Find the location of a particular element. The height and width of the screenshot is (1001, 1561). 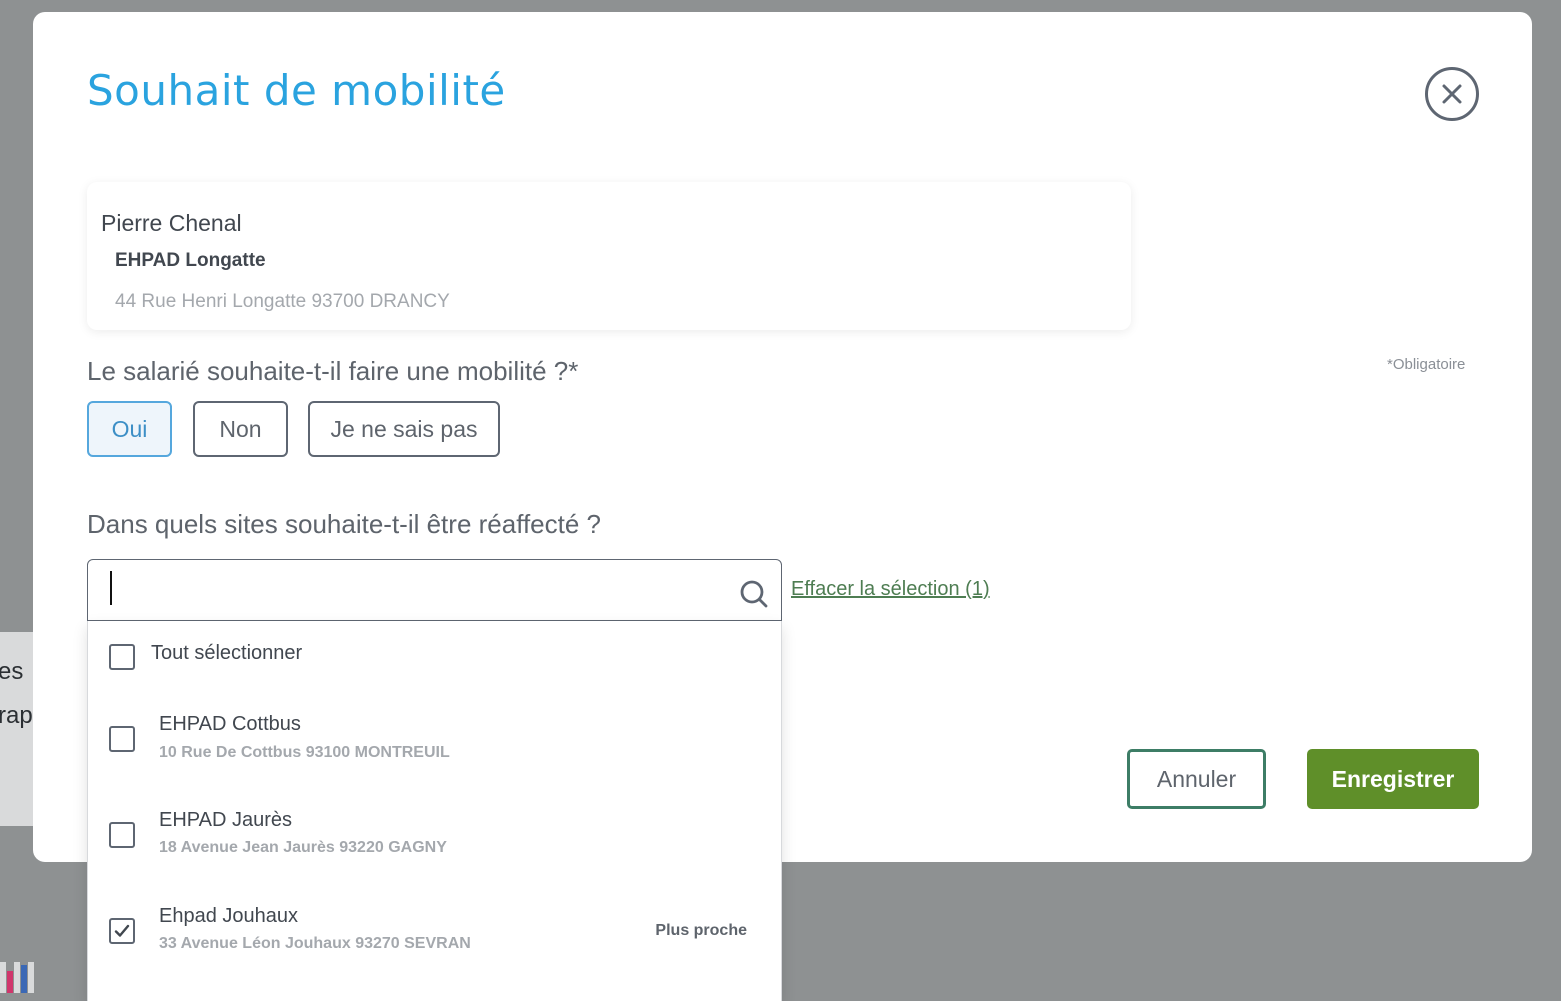

employee-site: EHPAD Longatte is located at coordinates (190, 260).